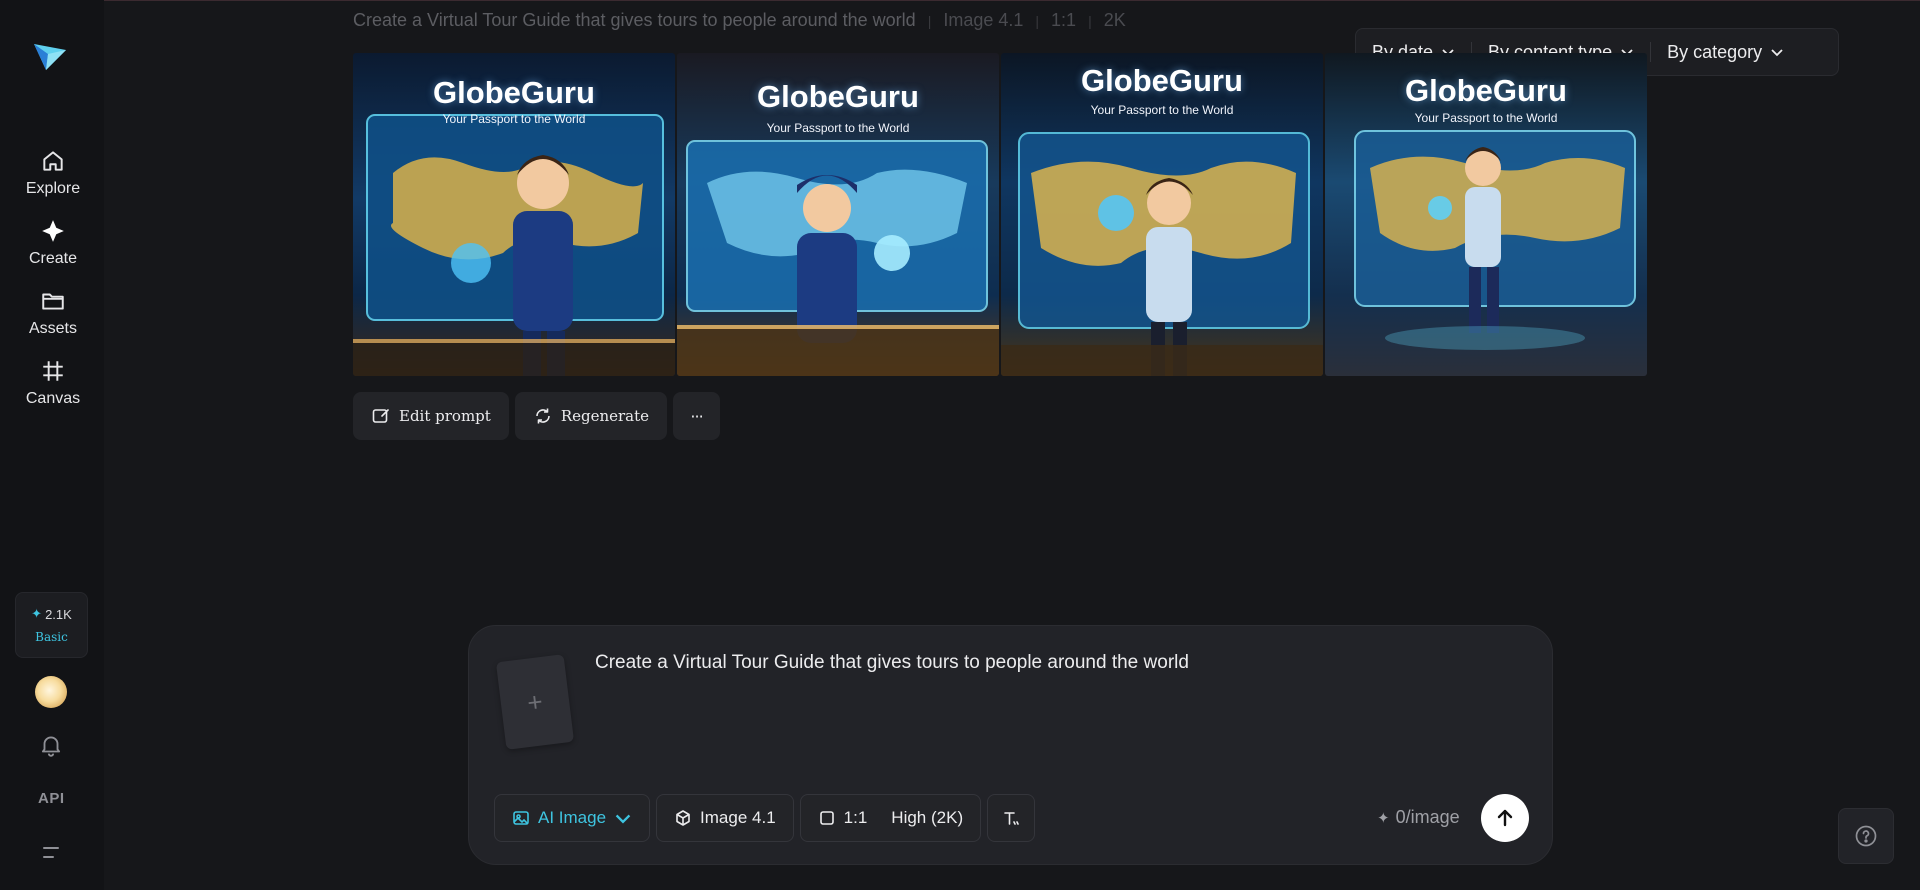 The width and height of the screenshot is (1920, 890). I want to click on plan-label: Basic, so click(51, 637).